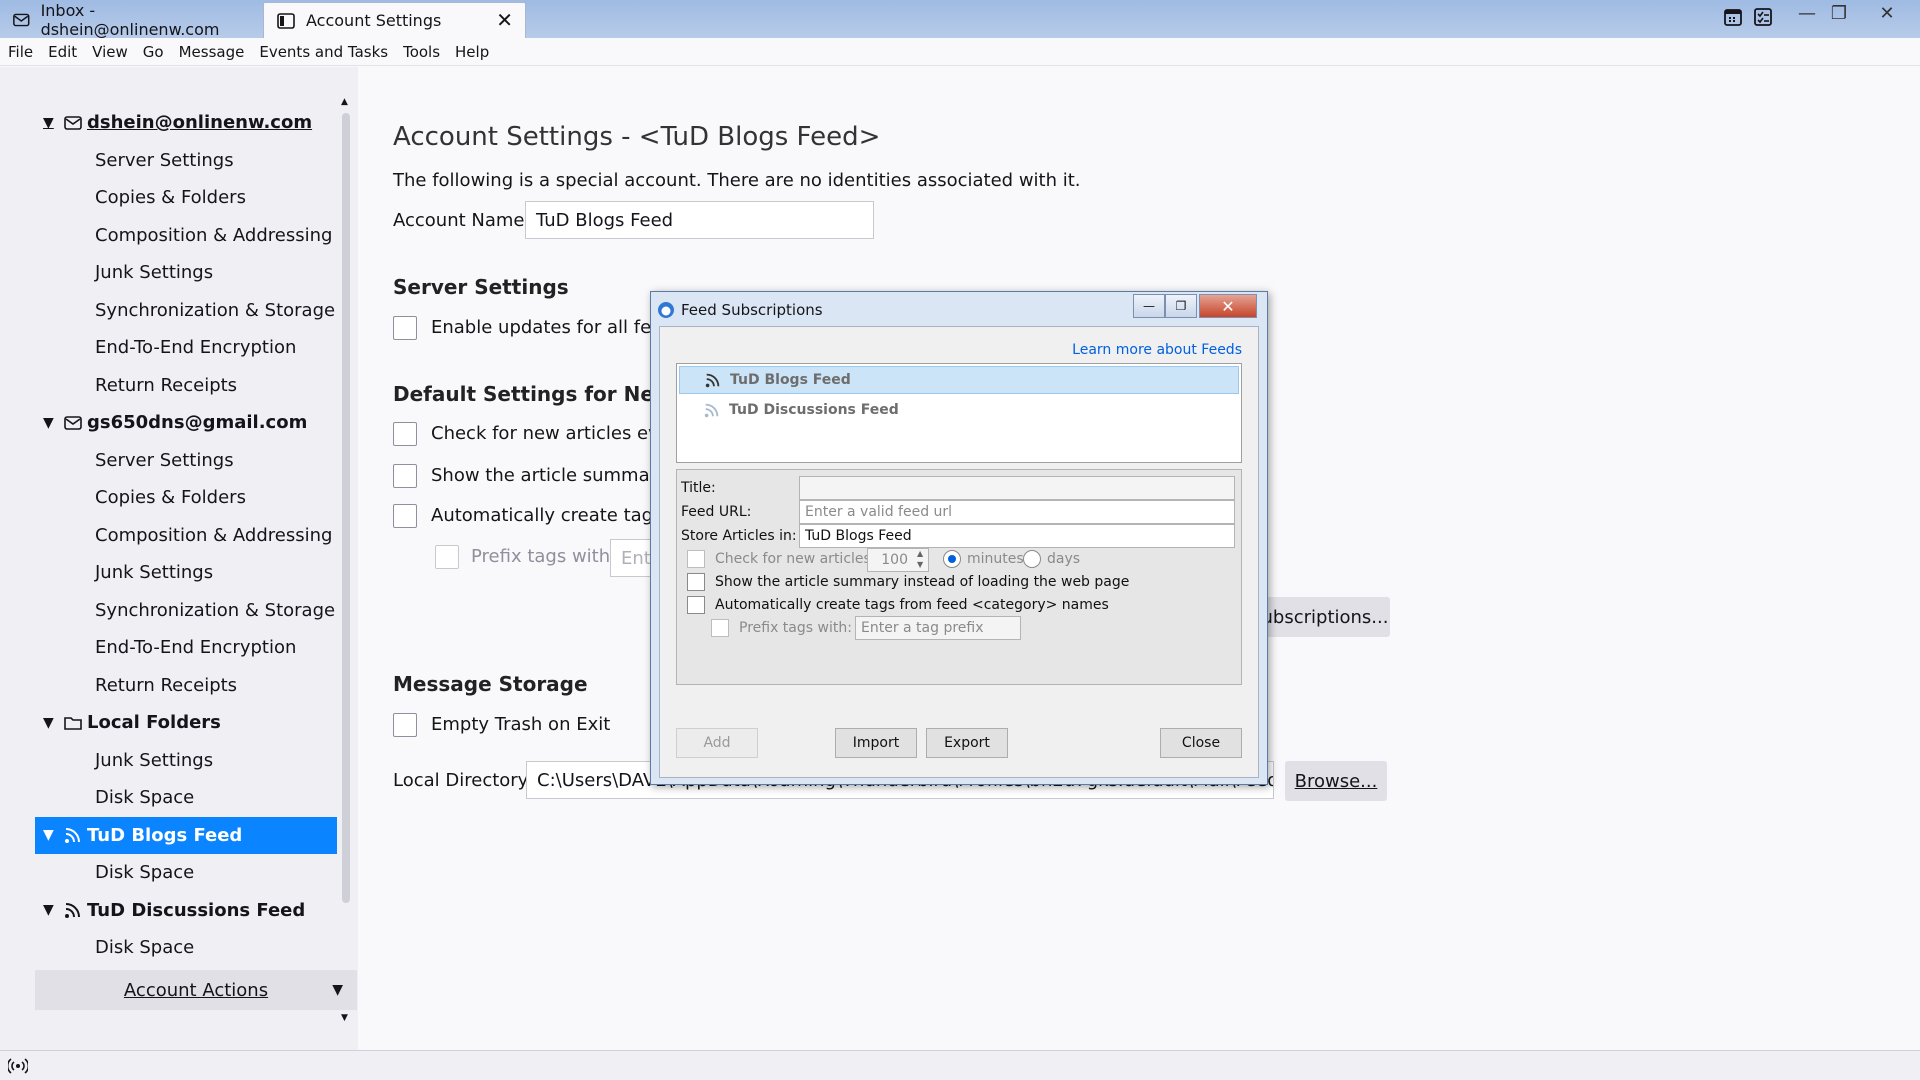  What do you see at coordinates (959, 410) in the screenshot?
I see `feed-item-tud-discussions: TuD Discussions Feed` at bounding box center [959, 410].